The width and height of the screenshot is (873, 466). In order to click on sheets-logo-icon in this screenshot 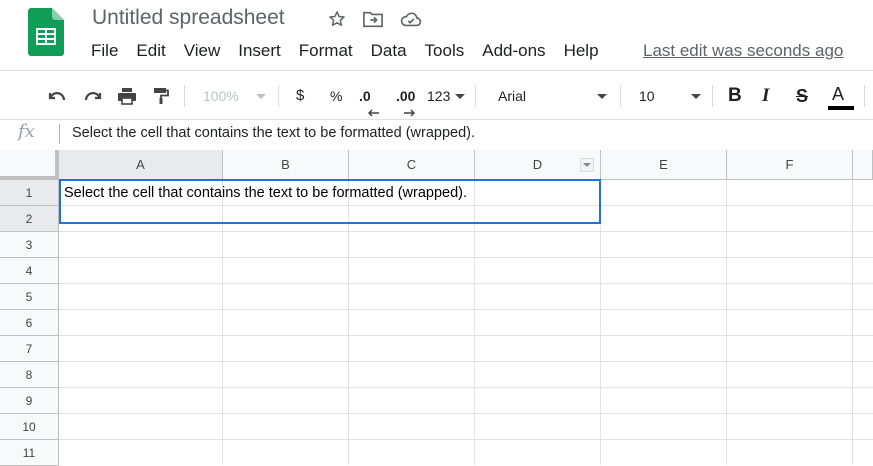, I will do `click(46, 32)`.